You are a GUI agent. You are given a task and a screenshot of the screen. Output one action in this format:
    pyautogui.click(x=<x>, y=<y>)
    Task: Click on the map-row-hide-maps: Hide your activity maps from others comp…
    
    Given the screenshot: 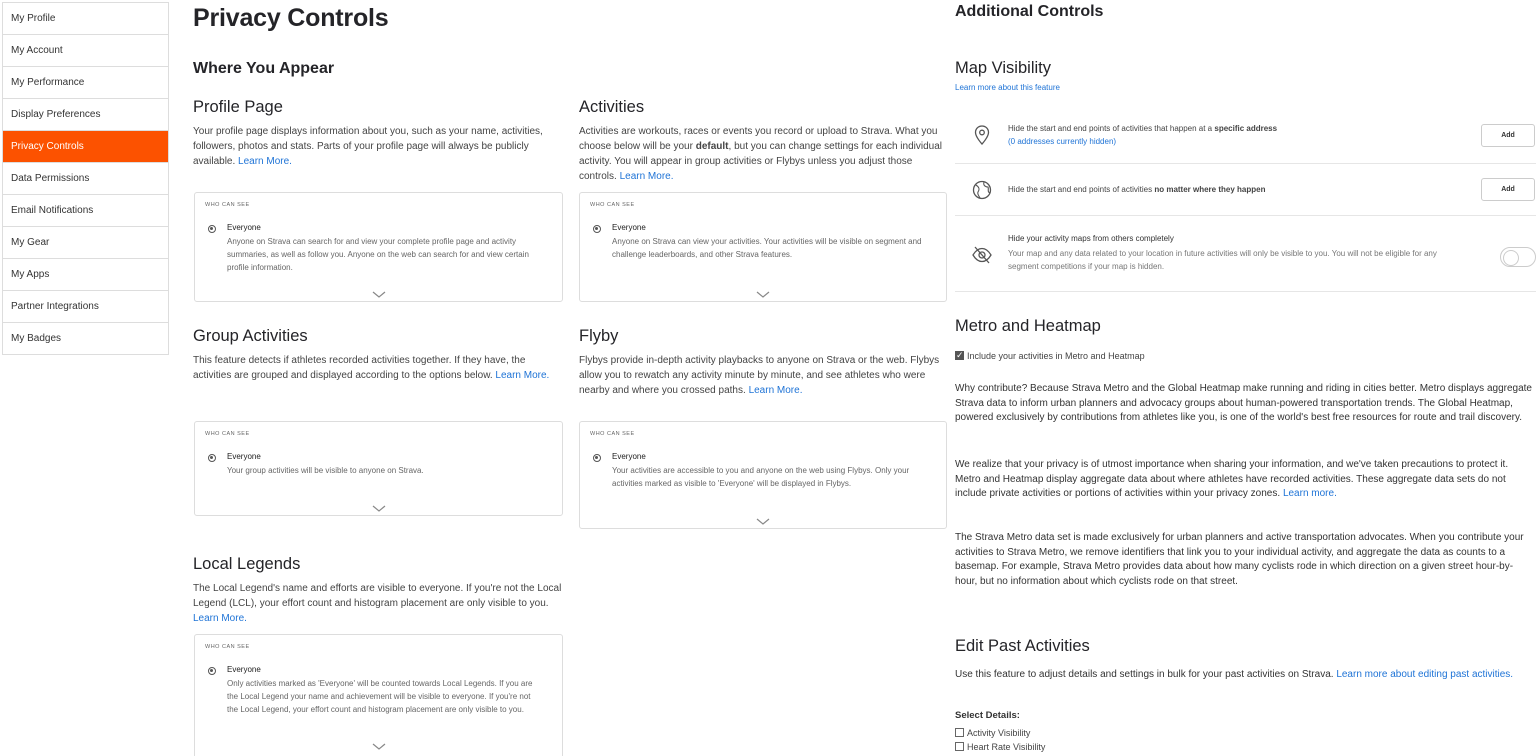 What is the action you would take?
    pyautogui.click(x=1245, y=254)
    